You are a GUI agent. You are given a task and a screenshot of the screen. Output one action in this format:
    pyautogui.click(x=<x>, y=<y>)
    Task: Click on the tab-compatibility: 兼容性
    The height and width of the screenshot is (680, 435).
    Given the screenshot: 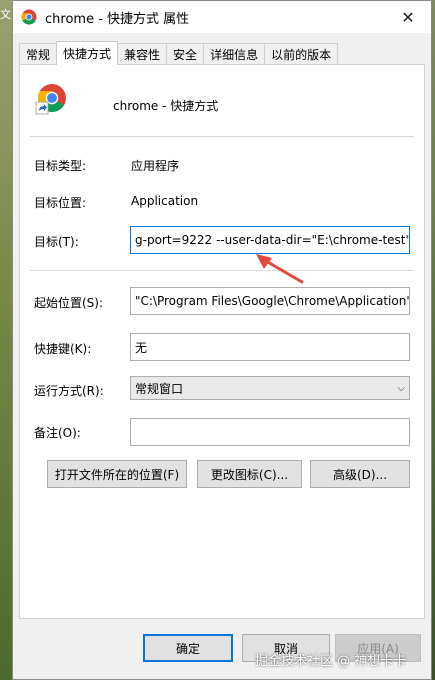 What is the action you would take?
    pyautogui.click(x=142, y=54)
    